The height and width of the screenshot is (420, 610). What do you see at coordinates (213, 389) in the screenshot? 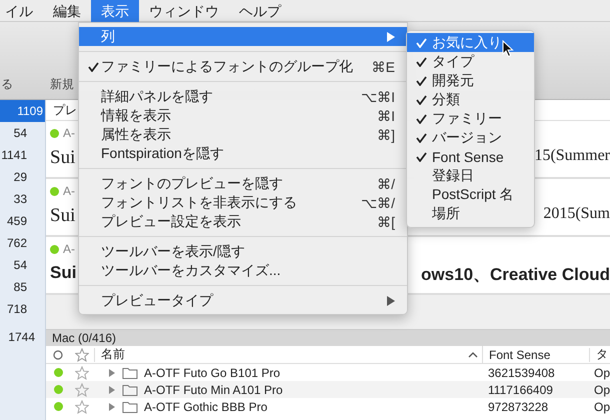
I see `font-name: A-OTF Futo Min A101 Pro` at bounding box center [213, 389].